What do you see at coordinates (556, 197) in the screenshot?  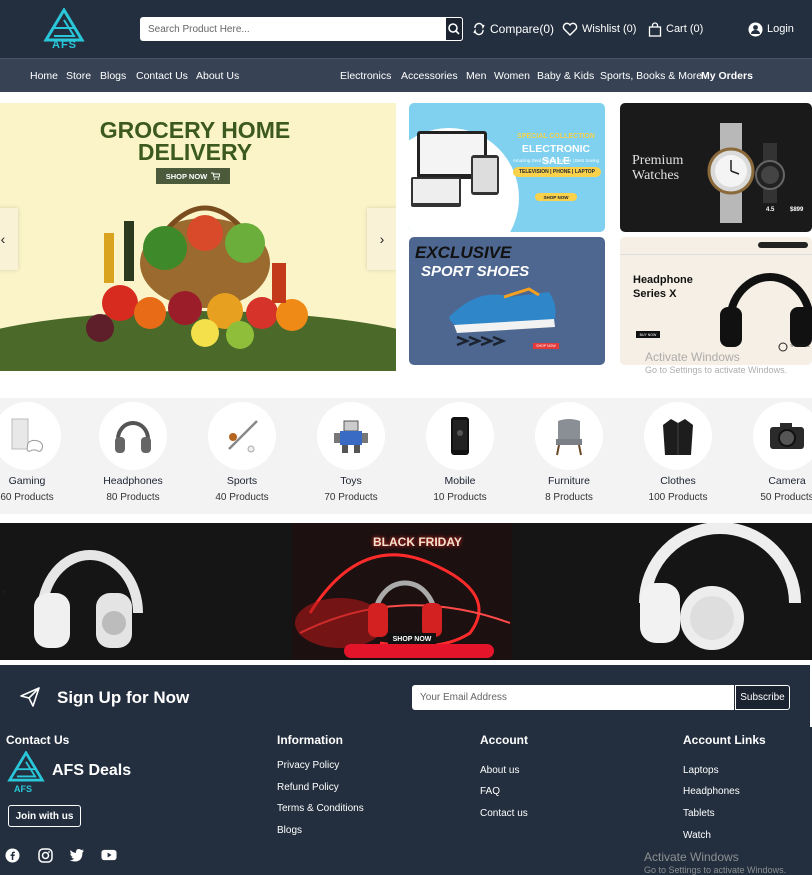 I see `electronic-shop-now: SHOP NOW` at bounding box center [556, 197].